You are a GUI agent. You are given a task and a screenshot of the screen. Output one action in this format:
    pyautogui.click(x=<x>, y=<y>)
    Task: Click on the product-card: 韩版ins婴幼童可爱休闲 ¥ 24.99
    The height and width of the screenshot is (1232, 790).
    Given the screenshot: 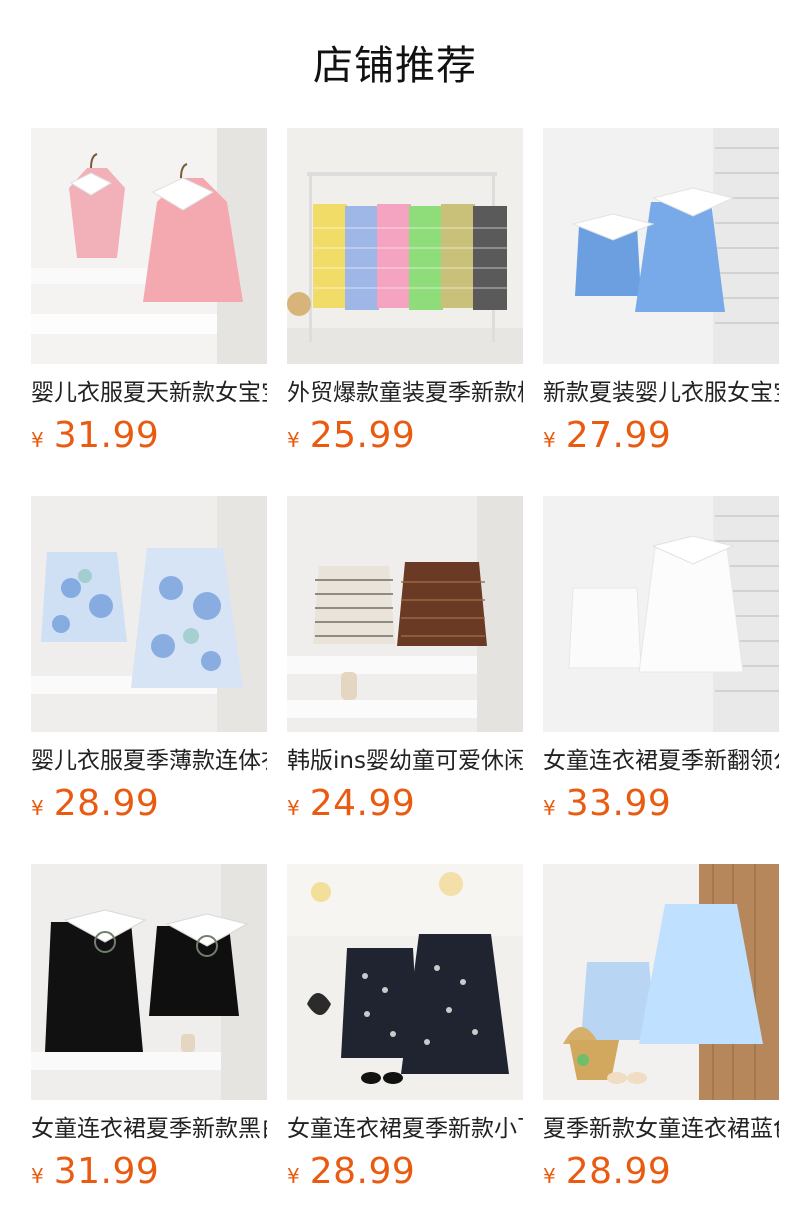 What is the action you would take?
    pyautogui.click(x=405, y=666)
    